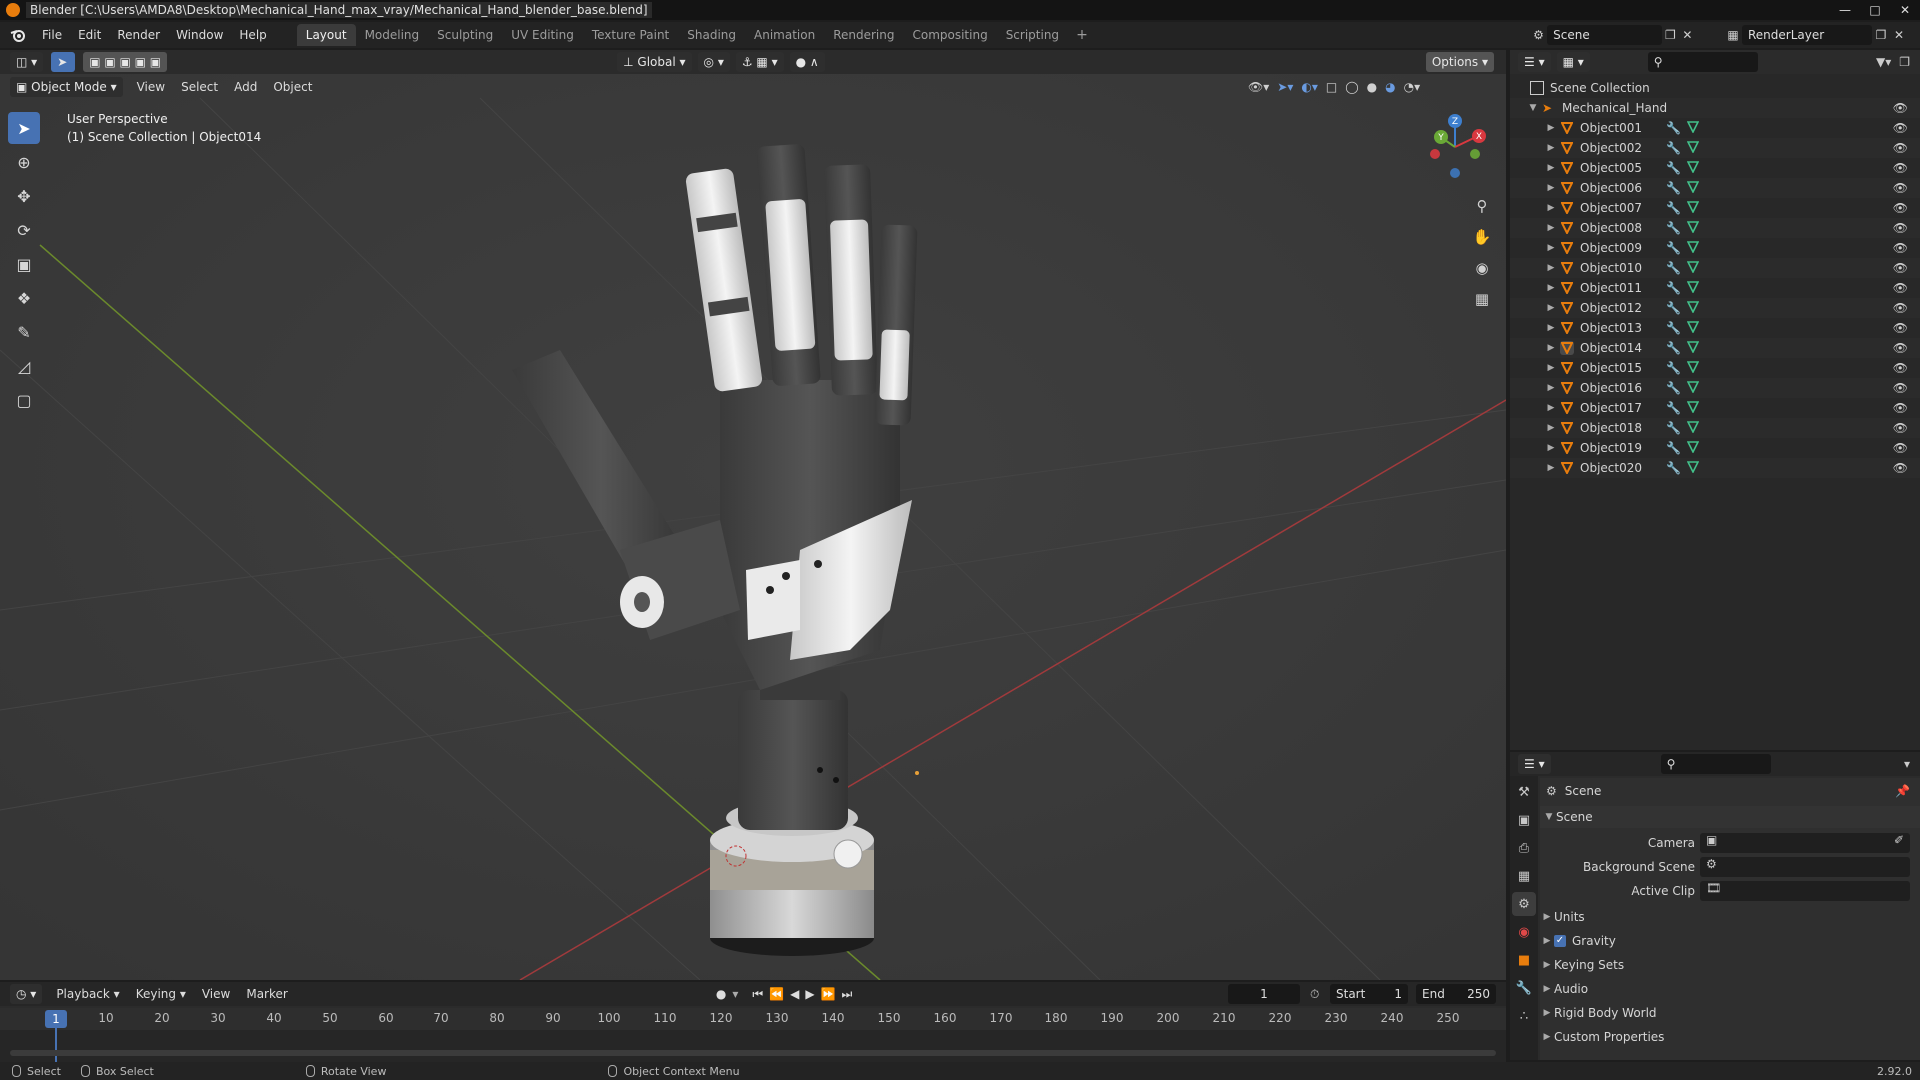  Describe the element at coordinates (1482, 299) in the screenshot. I see `orthographic-toggle-icon: ▦` at that location.